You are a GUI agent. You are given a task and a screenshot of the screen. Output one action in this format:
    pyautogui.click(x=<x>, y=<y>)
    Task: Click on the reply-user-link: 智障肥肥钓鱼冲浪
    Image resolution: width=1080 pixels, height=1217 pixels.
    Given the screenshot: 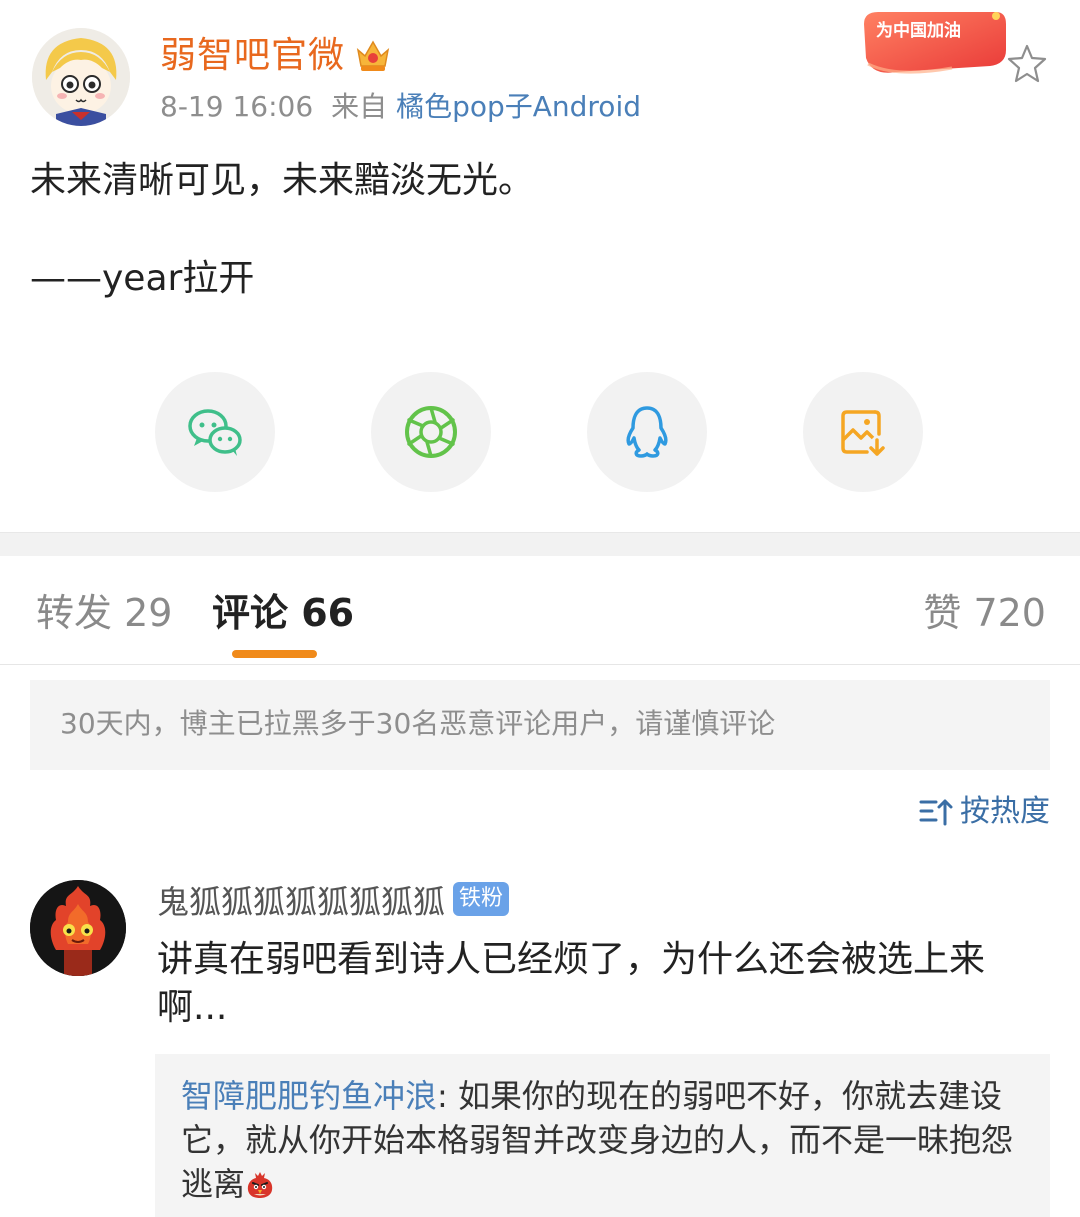 What is the action you would take?
    pyautogui.click(x=309, y=1096)
    